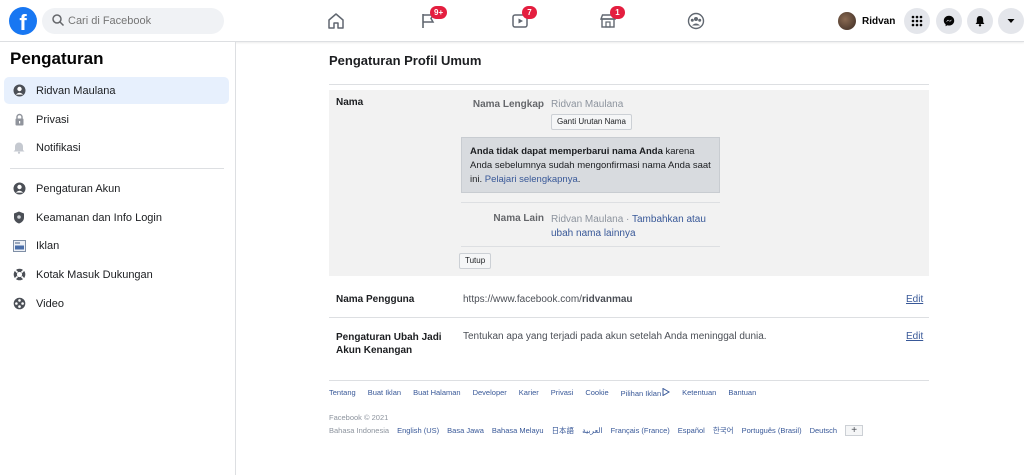  I want to click on menu-grid-icon, so click(917, 21).